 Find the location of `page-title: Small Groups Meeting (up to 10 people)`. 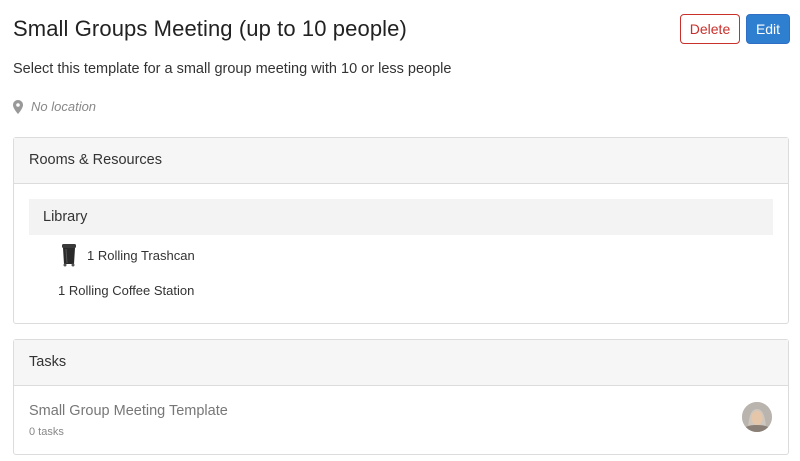

page-title: Small Groups Meeting (up to 10 people) is located at coordinates (210, 28).